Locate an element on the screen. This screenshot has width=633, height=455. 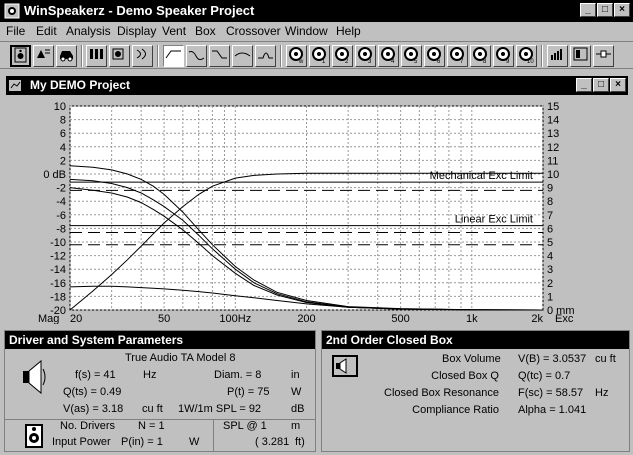
left-tick-label: -2 is located at coordinates (61, 189).